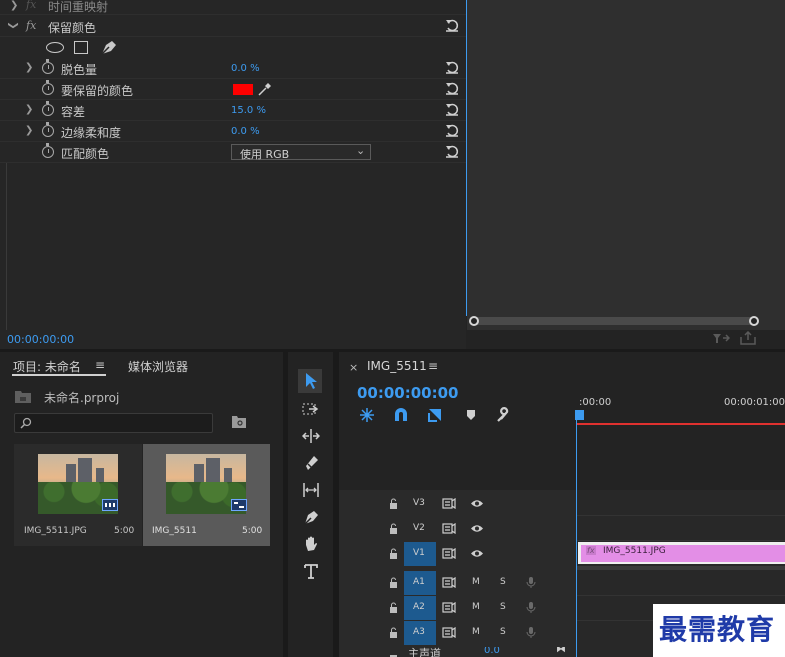  I want to click on ripple-edit-tool-icon, so click(311, 436).